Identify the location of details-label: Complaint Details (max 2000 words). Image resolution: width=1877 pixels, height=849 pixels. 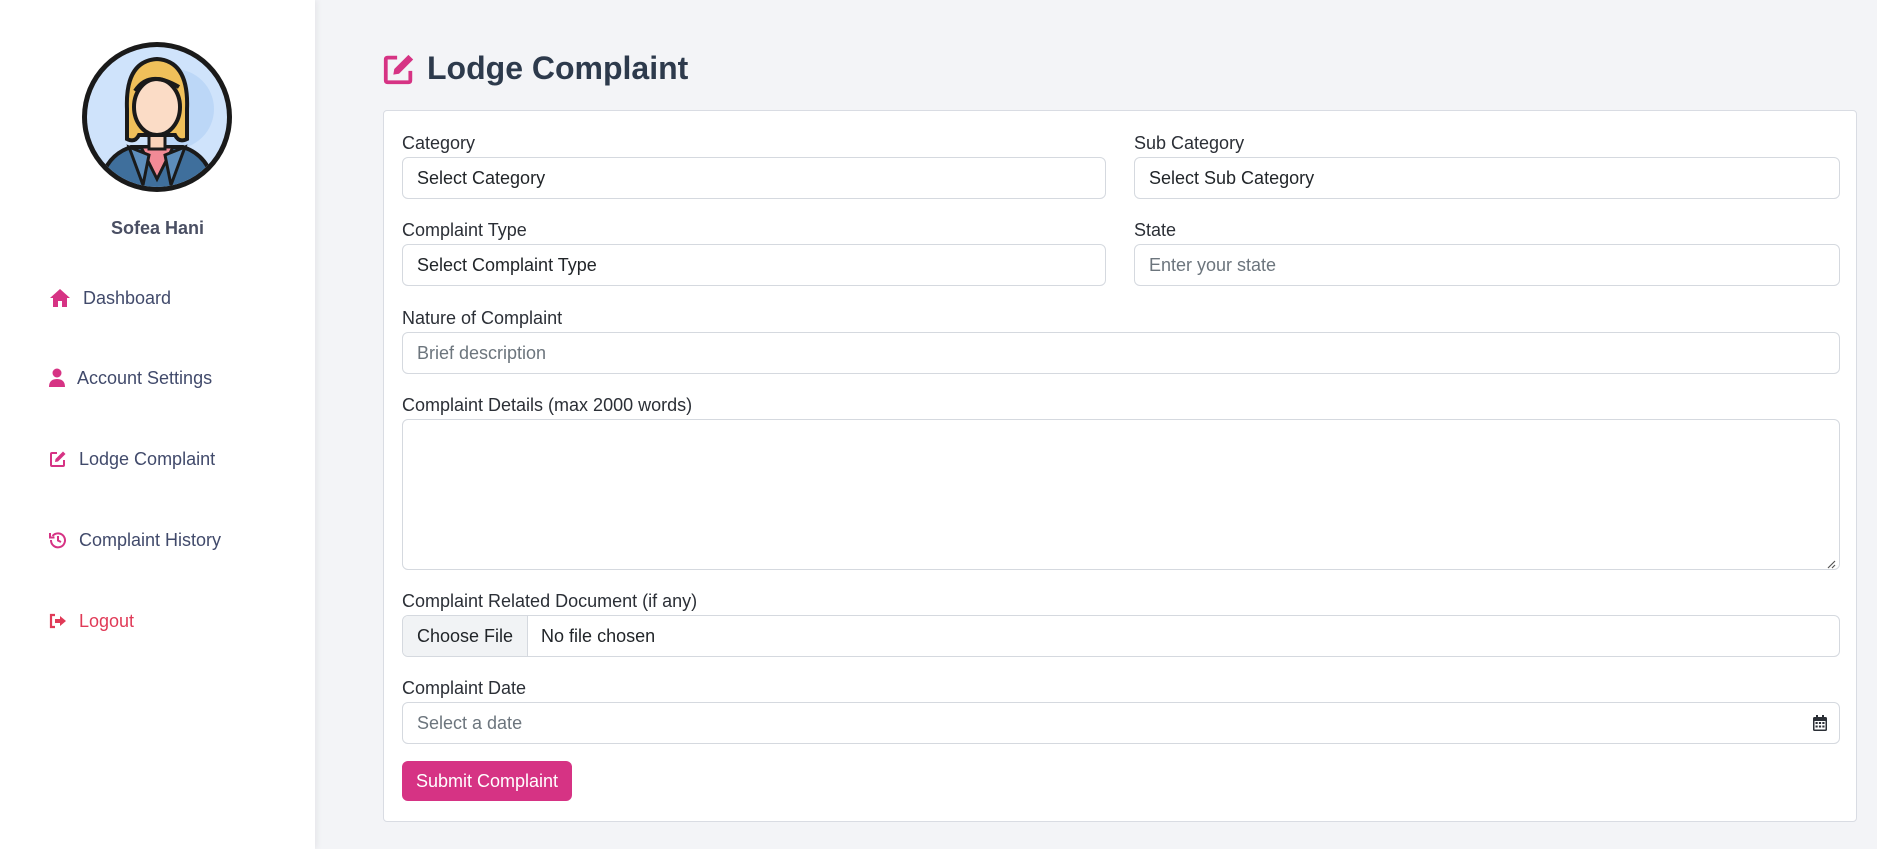
(547, 405).